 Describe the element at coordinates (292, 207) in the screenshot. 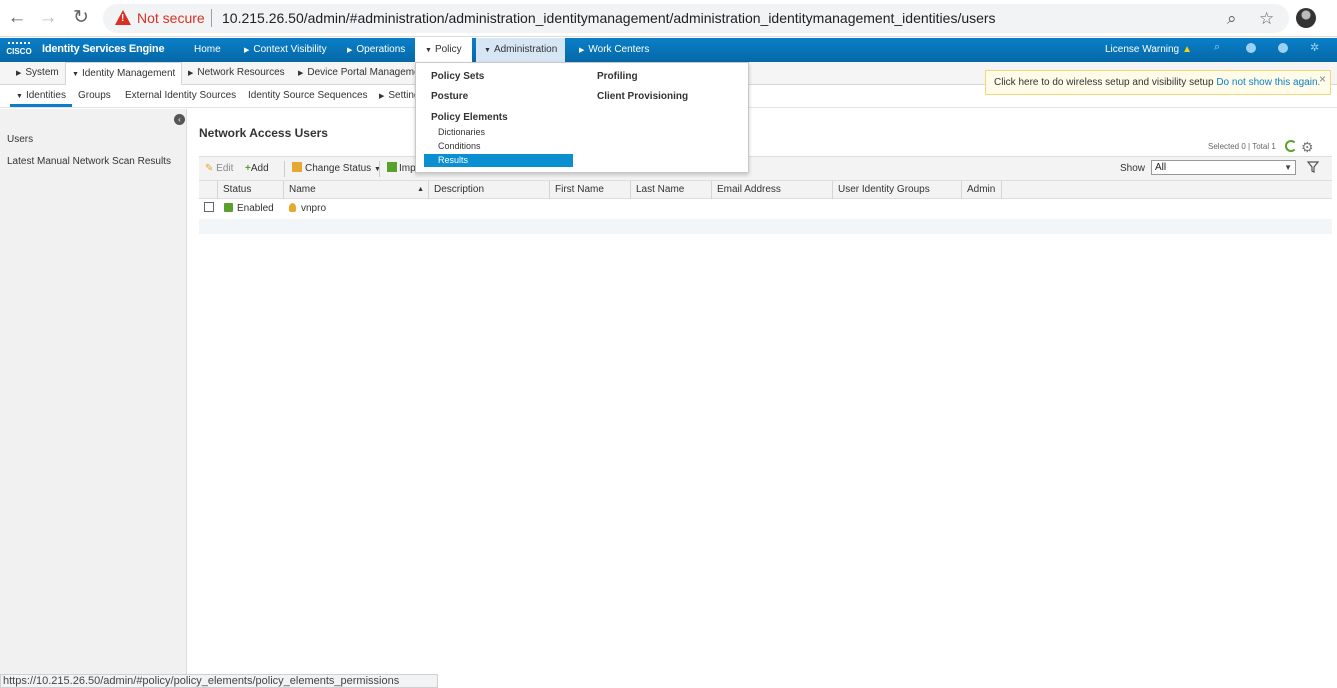

I see `user-icon` at that location.